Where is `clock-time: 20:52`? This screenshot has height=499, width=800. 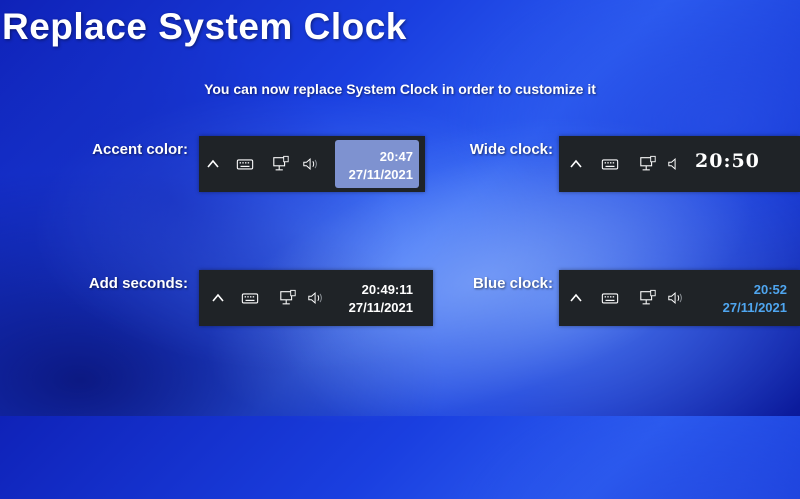 clock-time: 20:52 is located at coordinates (770, 289).